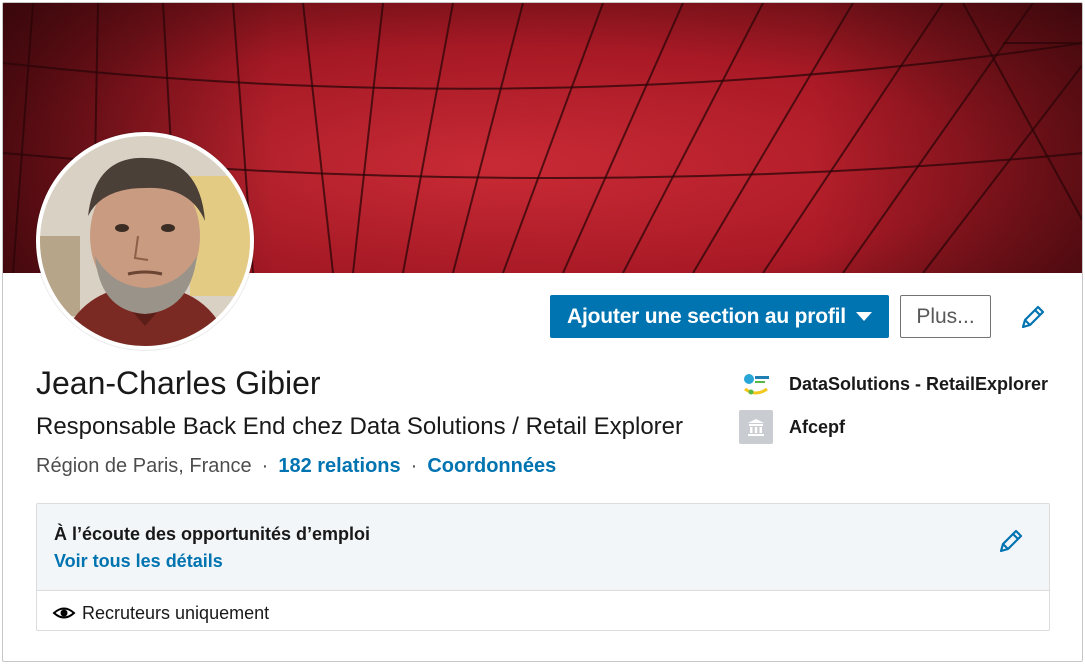 This screenshot has width=1085, height=664. What do you see at coordinates (863, 316) in the screenshot?
I see `caret-down-icon` at bounding box center [863, 316].